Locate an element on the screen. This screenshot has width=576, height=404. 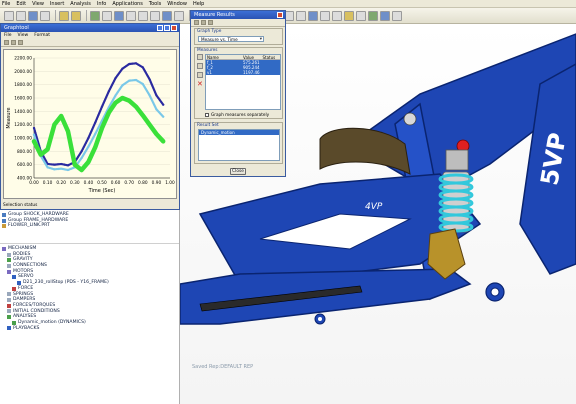
graph-menu-view: View is located at coordinates (23, 35).